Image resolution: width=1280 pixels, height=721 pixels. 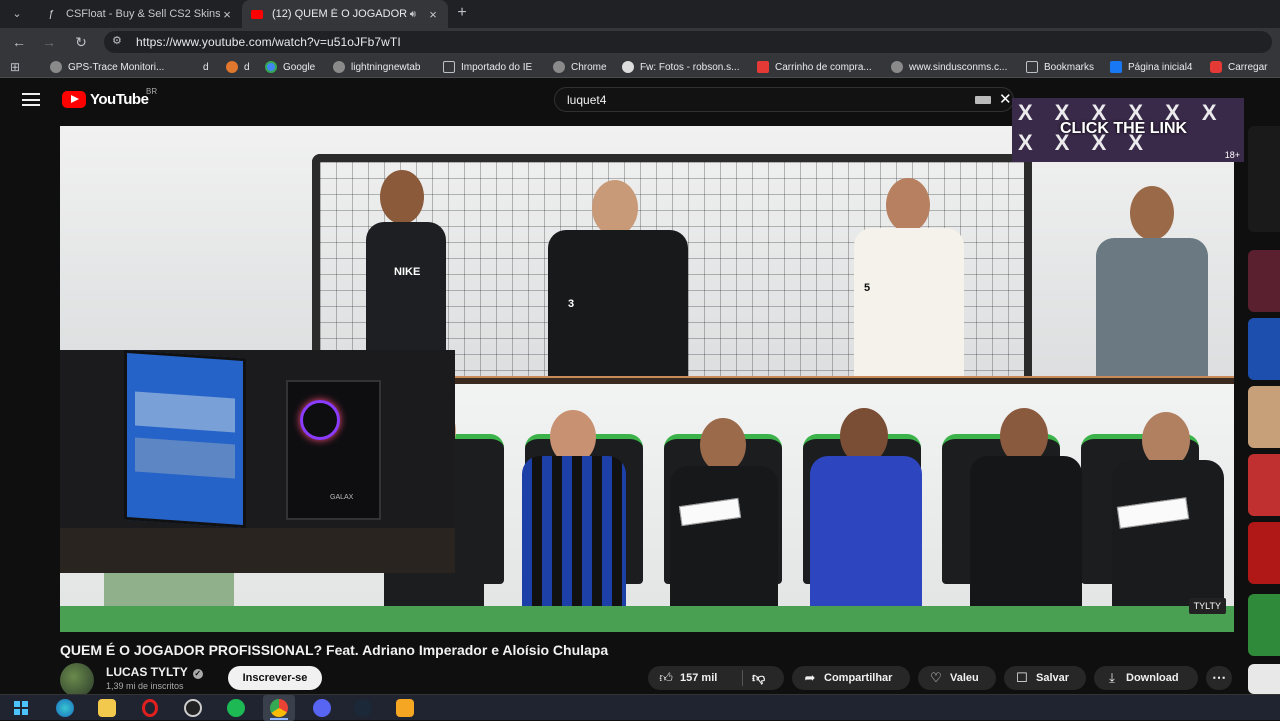 I want to click on tab-youtube: (12) QUEM É O JOGADOR P 🔊︎ ×, so click(x=345, y=14).